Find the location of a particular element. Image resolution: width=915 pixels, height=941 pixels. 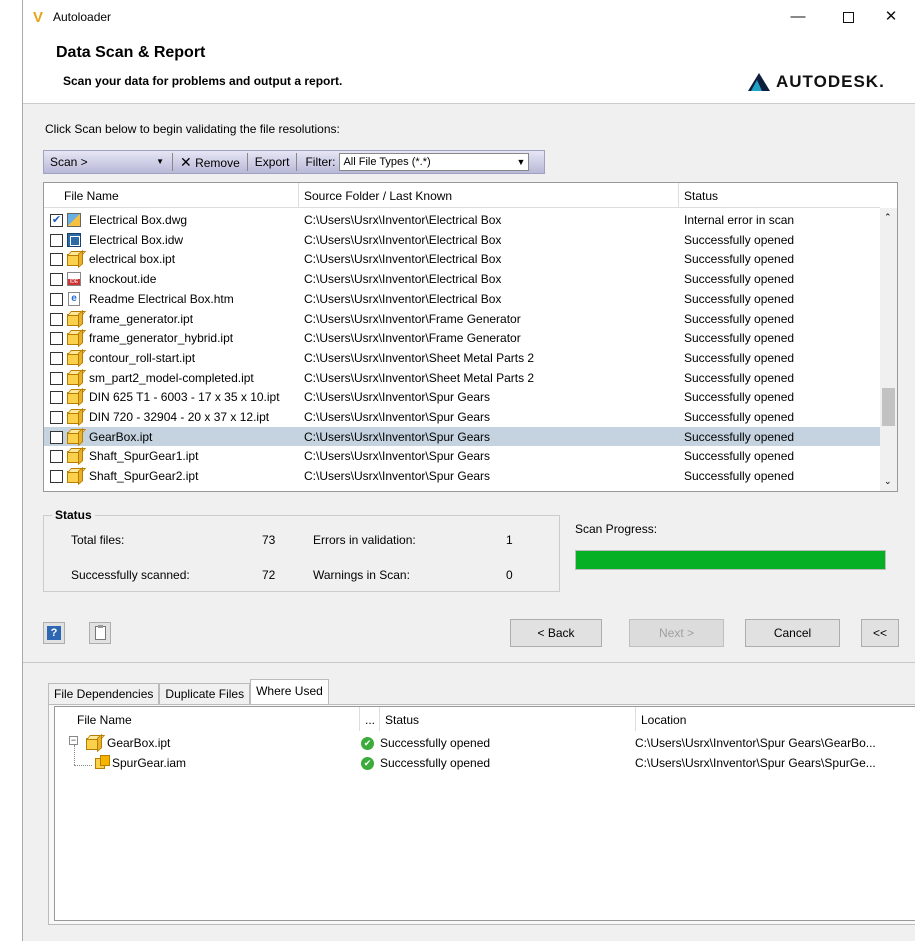

row-checkbox: ✔ is located at coordinates (56, 220).